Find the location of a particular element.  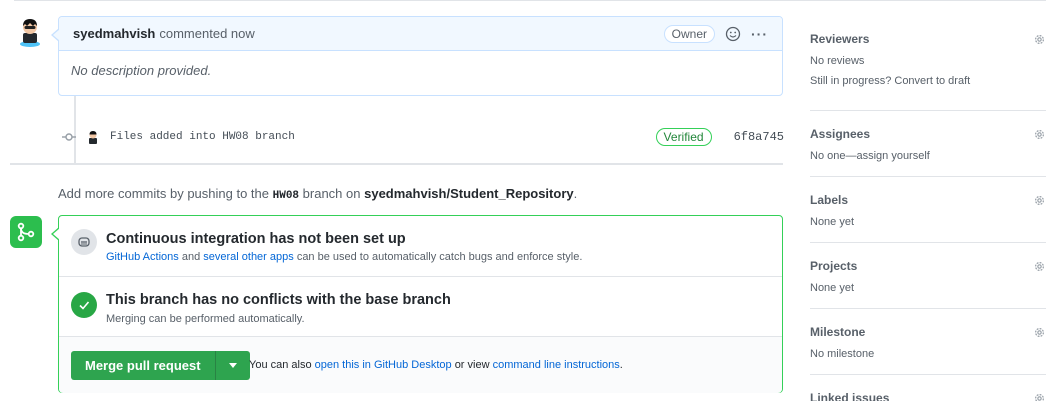

assign-yourself-link: No one—assign yourself is located at coordinates (928, 156).